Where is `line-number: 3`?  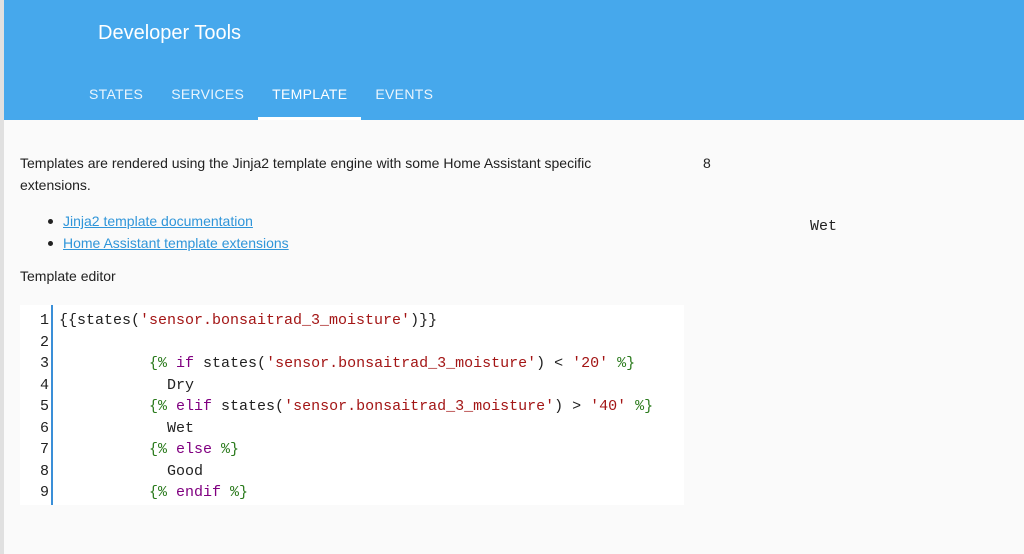
line-number: 3 is located at coordinates (44, 363).